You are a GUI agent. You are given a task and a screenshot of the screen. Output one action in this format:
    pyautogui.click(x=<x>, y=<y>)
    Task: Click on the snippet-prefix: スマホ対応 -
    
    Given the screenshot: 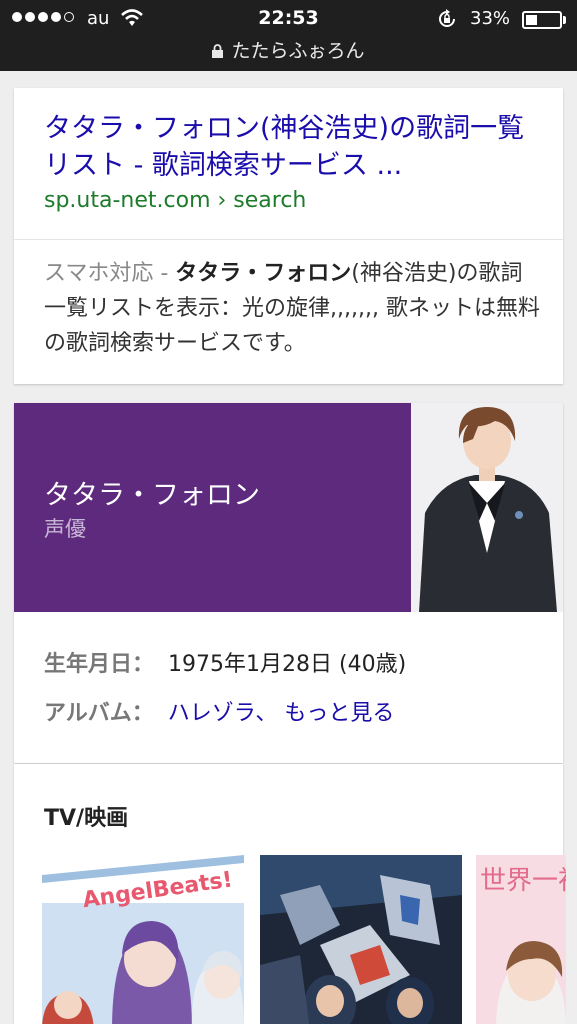 What is the action you would take?
    pyautogui.click(x=110, y=273)
    